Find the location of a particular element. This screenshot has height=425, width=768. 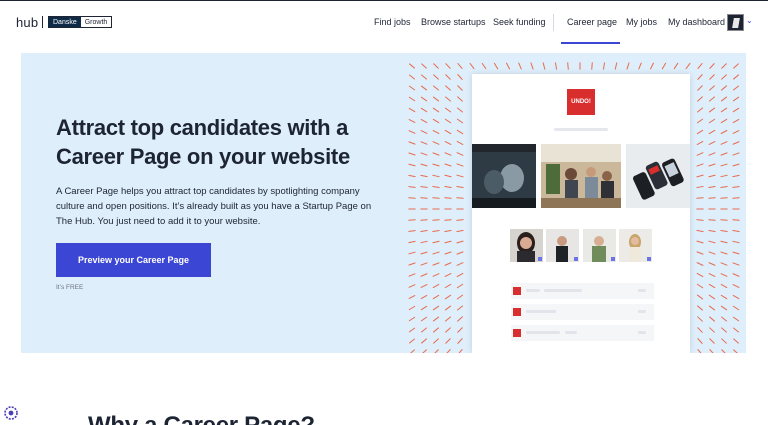

chevron-down-icon: ⌄ is located at coordinates (749, 20).